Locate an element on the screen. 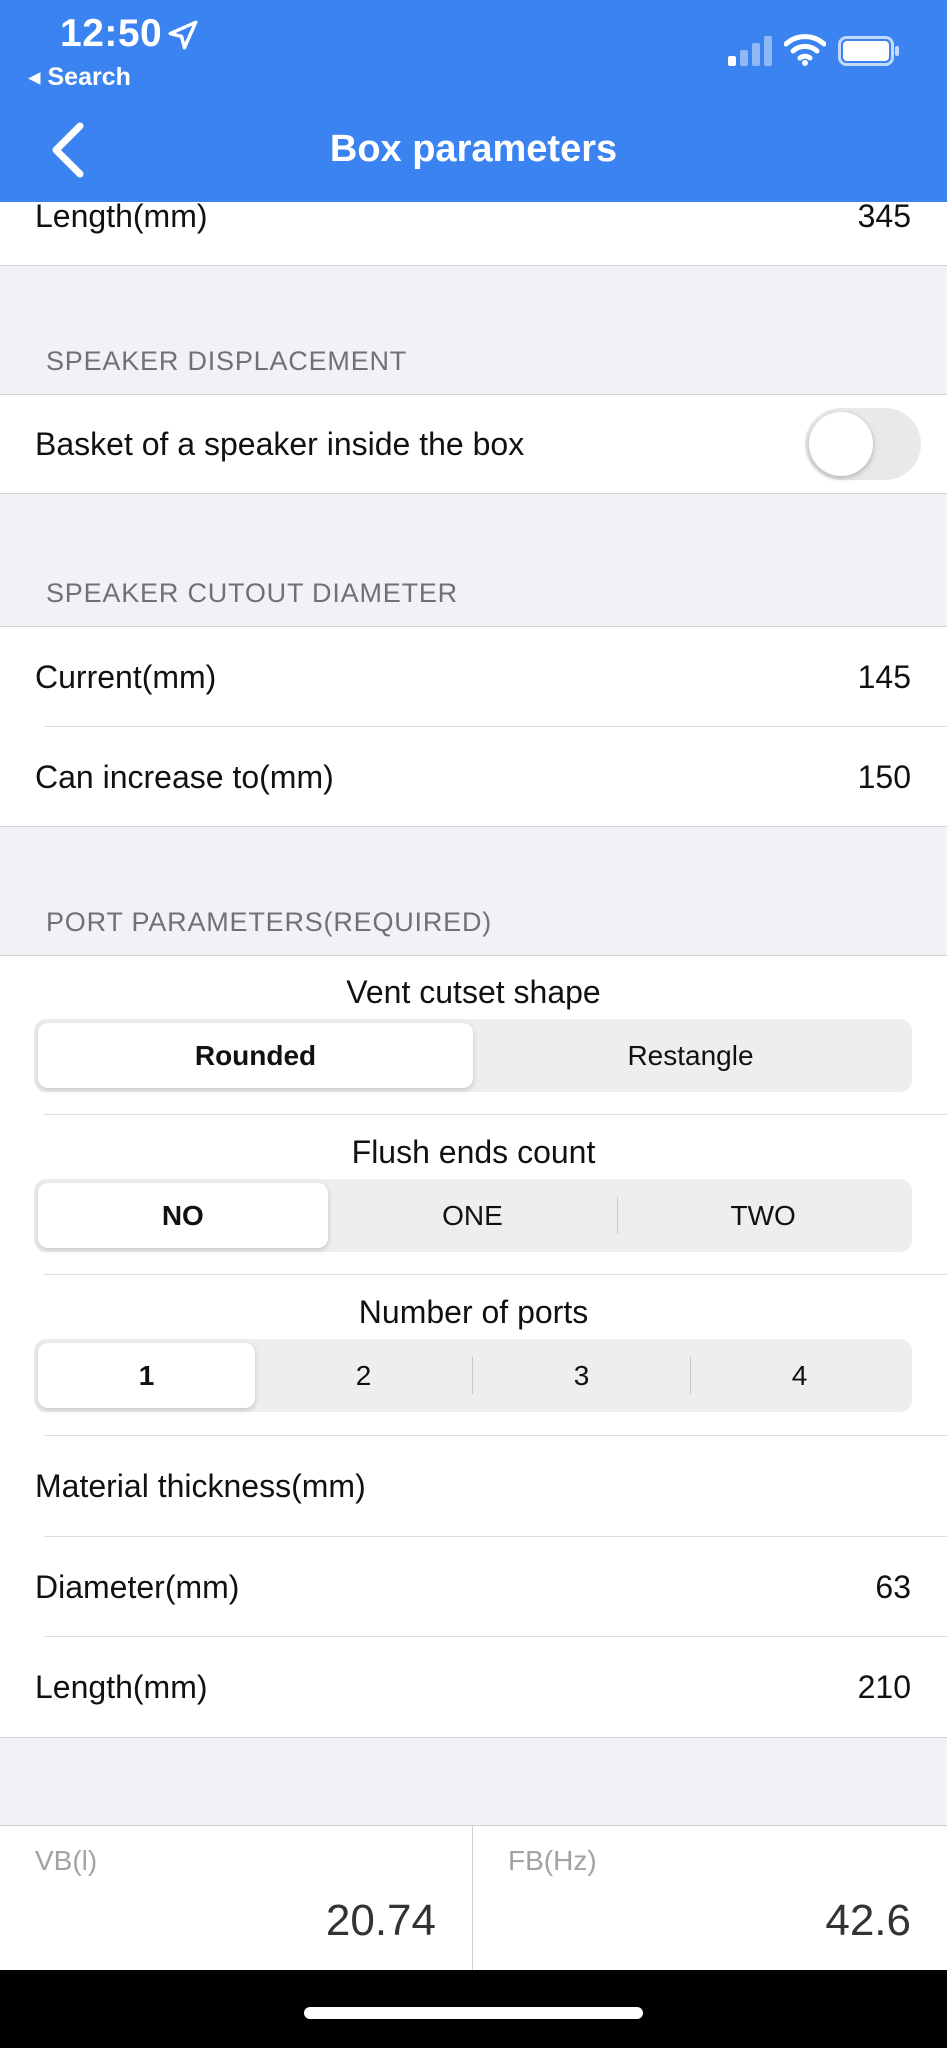 The height and width of the screenshot is (2048, 947). back-to-app-link: ◂ Search is located at coordinates (79, 77).